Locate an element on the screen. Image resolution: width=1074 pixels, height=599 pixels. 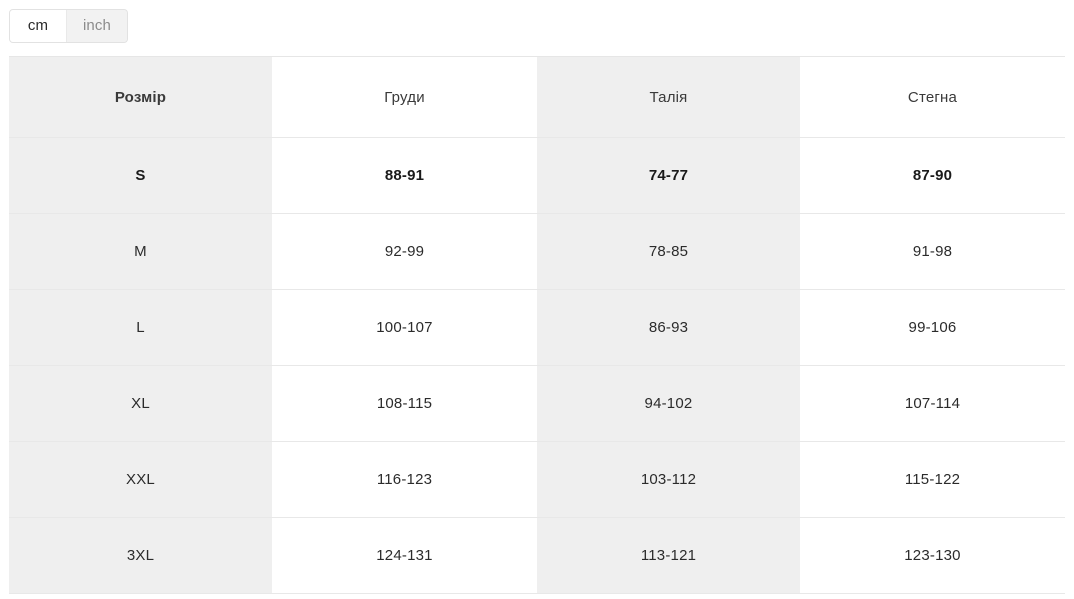
cell-chest: 88-91 is located at coordinates (404, 175).